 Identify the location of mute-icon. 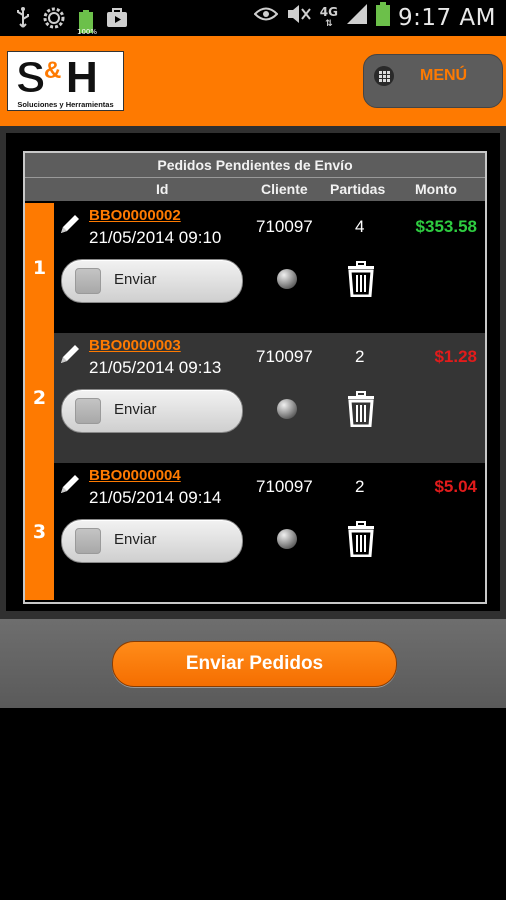
(299, 17).